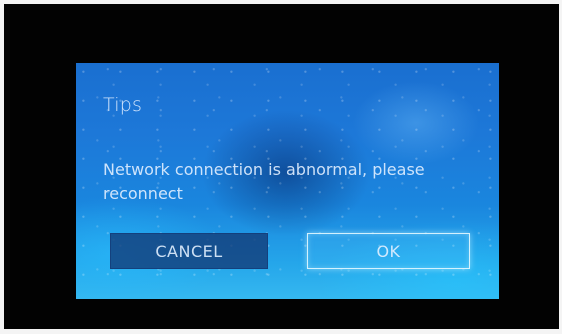 Image resolution: width=562 pixels, height=334 pixels. I want to click on cancel-button-label: CANCEL, so click(189, 251).